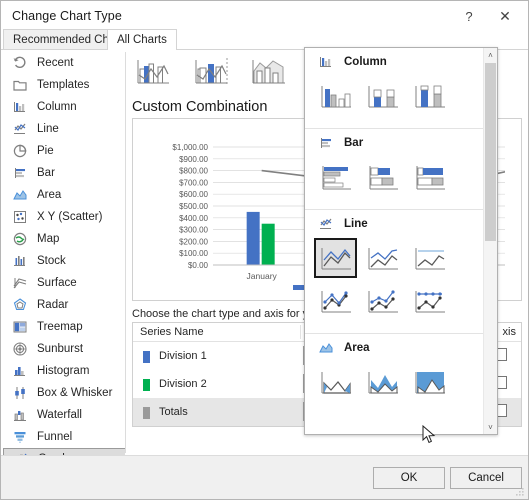 This screenshot has width=529, height=500. What do you see at coordinates (357, 348) in the screenshot?
I see `dropdown-section-label: Area` at bounding box center [357, 348].